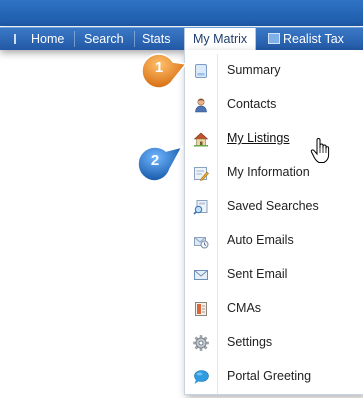 This screenshot has height=398, width=363. Describe the element at coordinates (15, 39) in the screenshot. I see `nav-left-edge` at that location.